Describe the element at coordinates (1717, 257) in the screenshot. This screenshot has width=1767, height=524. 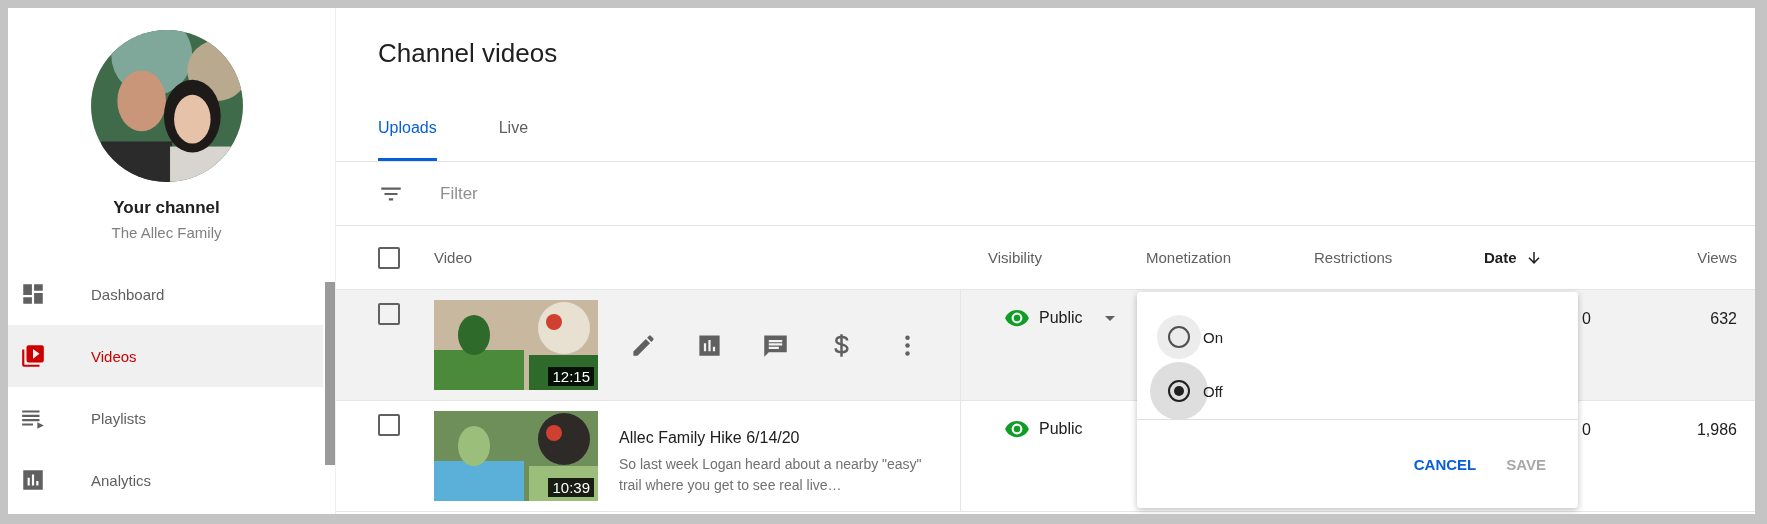
I see `column-header: Views` at that location.